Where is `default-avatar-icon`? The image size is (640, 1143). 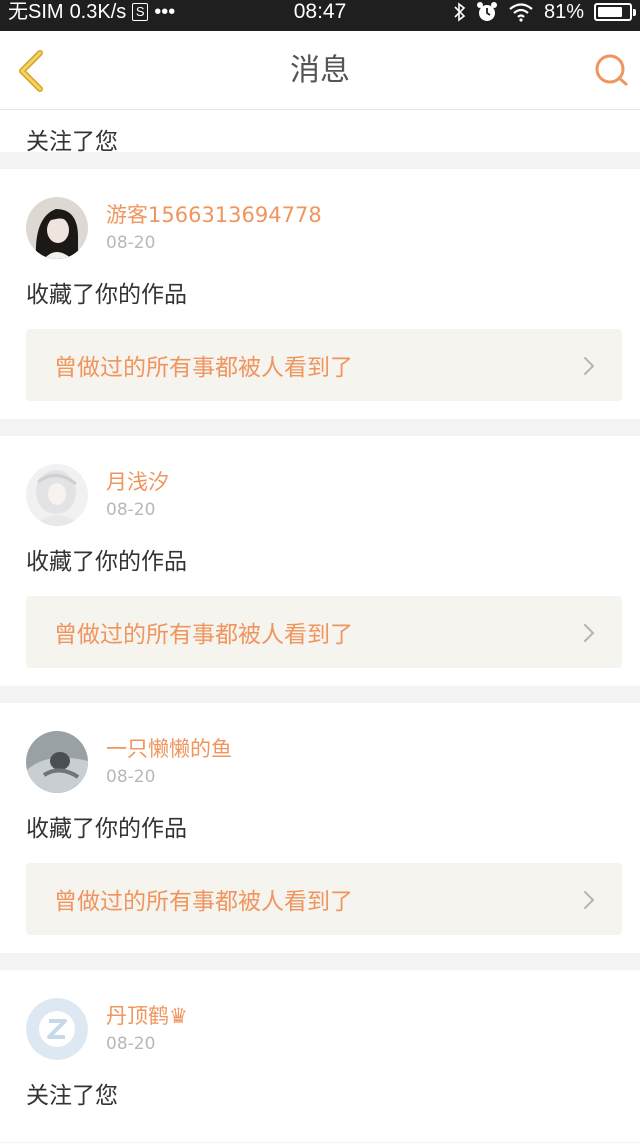 default-avatar-icon is located at coordinates (57, 1029).